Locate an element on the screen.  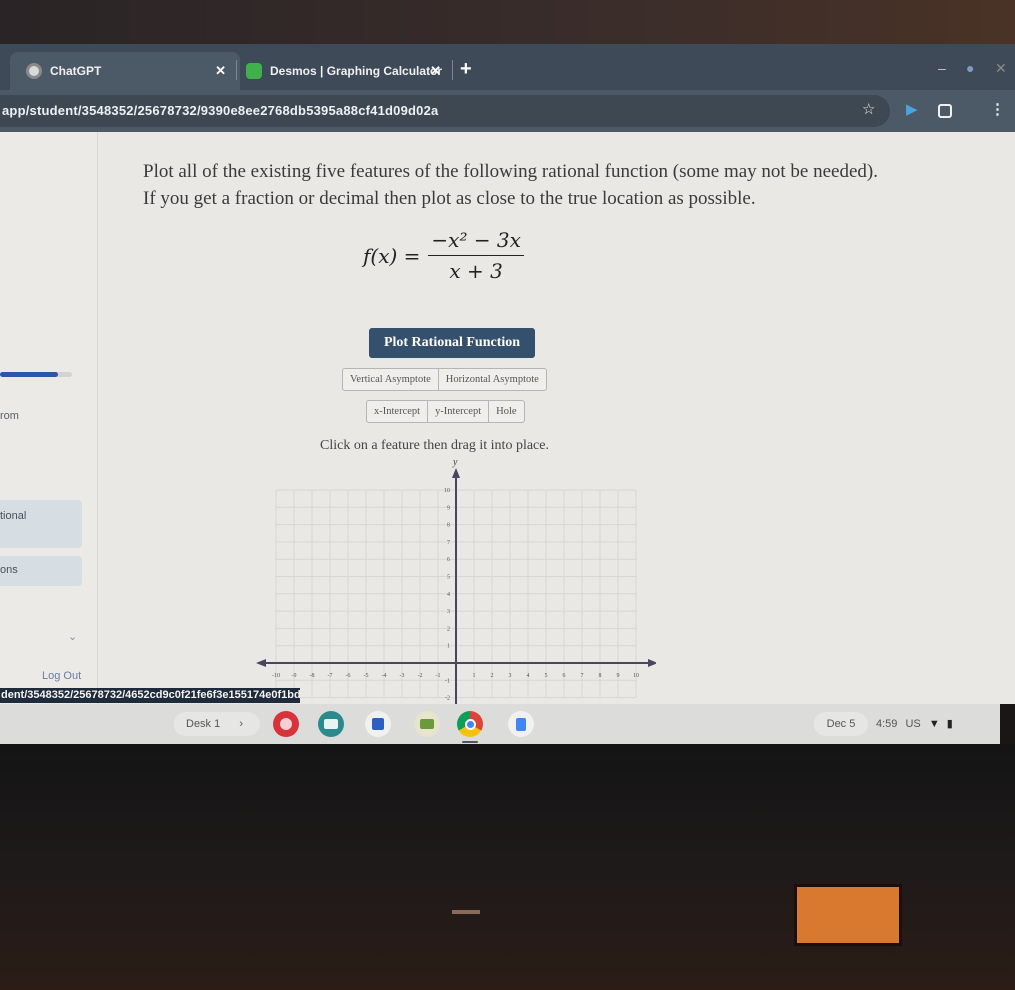
extensions-puzzle-icon is located at coordinates (945, 111).